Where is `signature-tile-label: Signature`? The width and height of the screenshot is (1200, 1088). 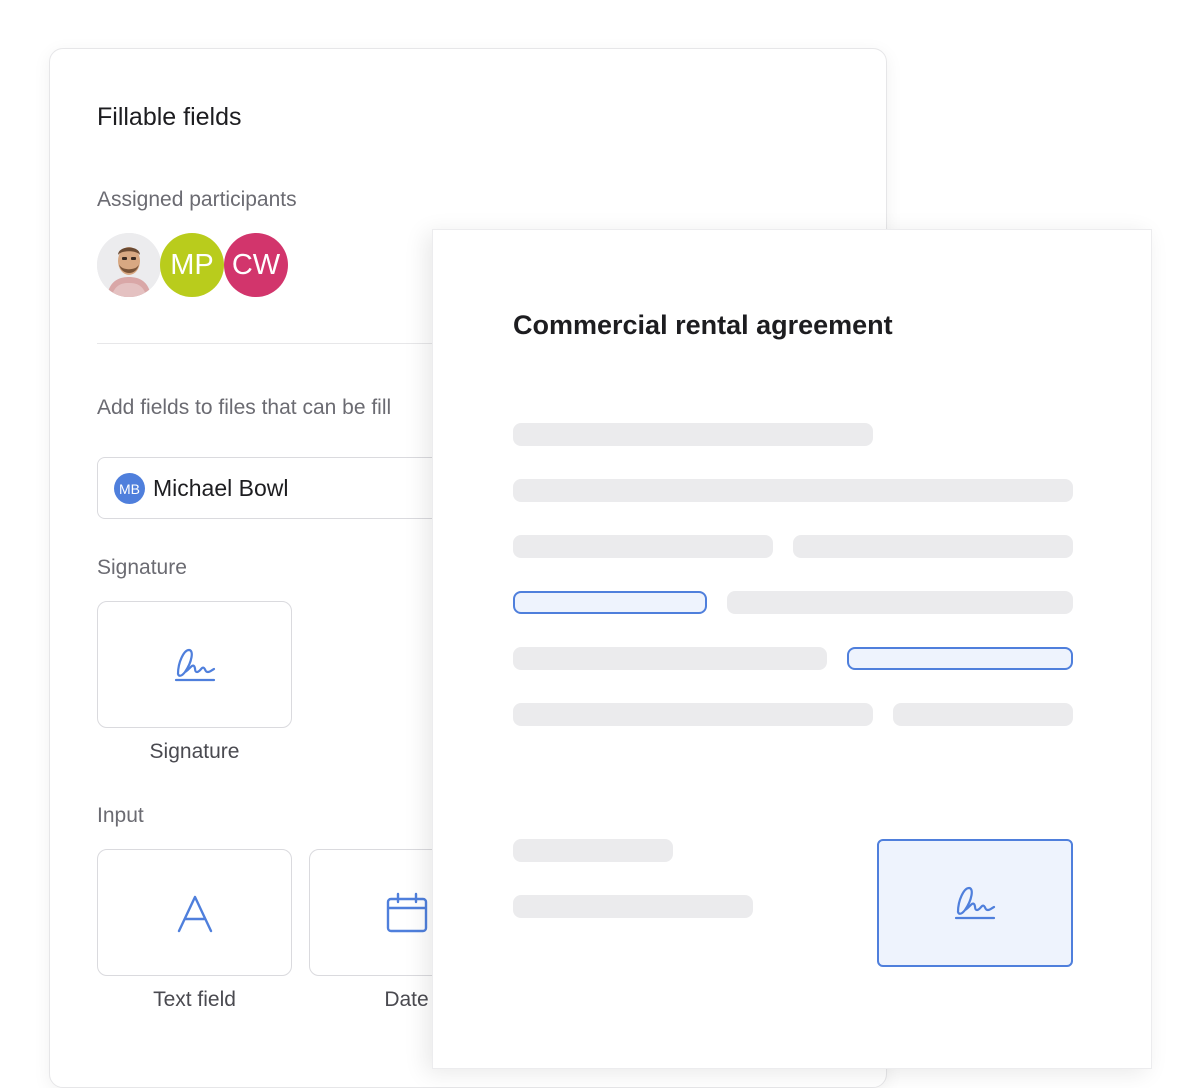 signature-tile-label: Signature is located at coordinates (194, 751).